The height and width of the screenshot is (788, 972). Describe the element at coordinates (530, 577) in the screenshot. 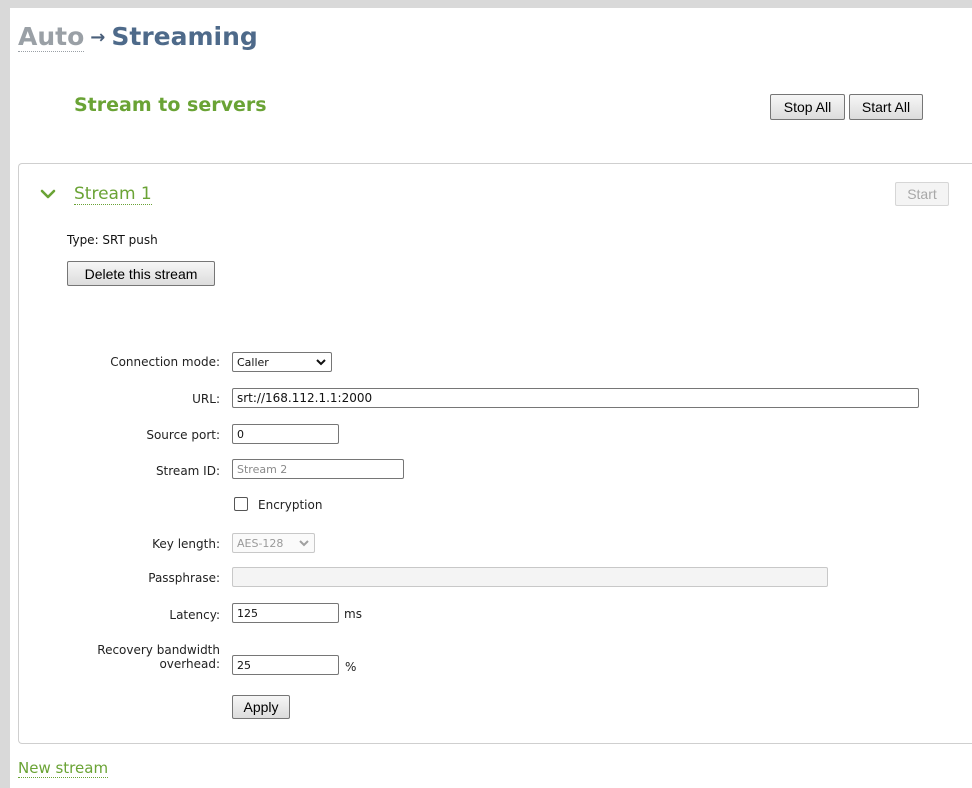

I see `passphrase-input` at that location.